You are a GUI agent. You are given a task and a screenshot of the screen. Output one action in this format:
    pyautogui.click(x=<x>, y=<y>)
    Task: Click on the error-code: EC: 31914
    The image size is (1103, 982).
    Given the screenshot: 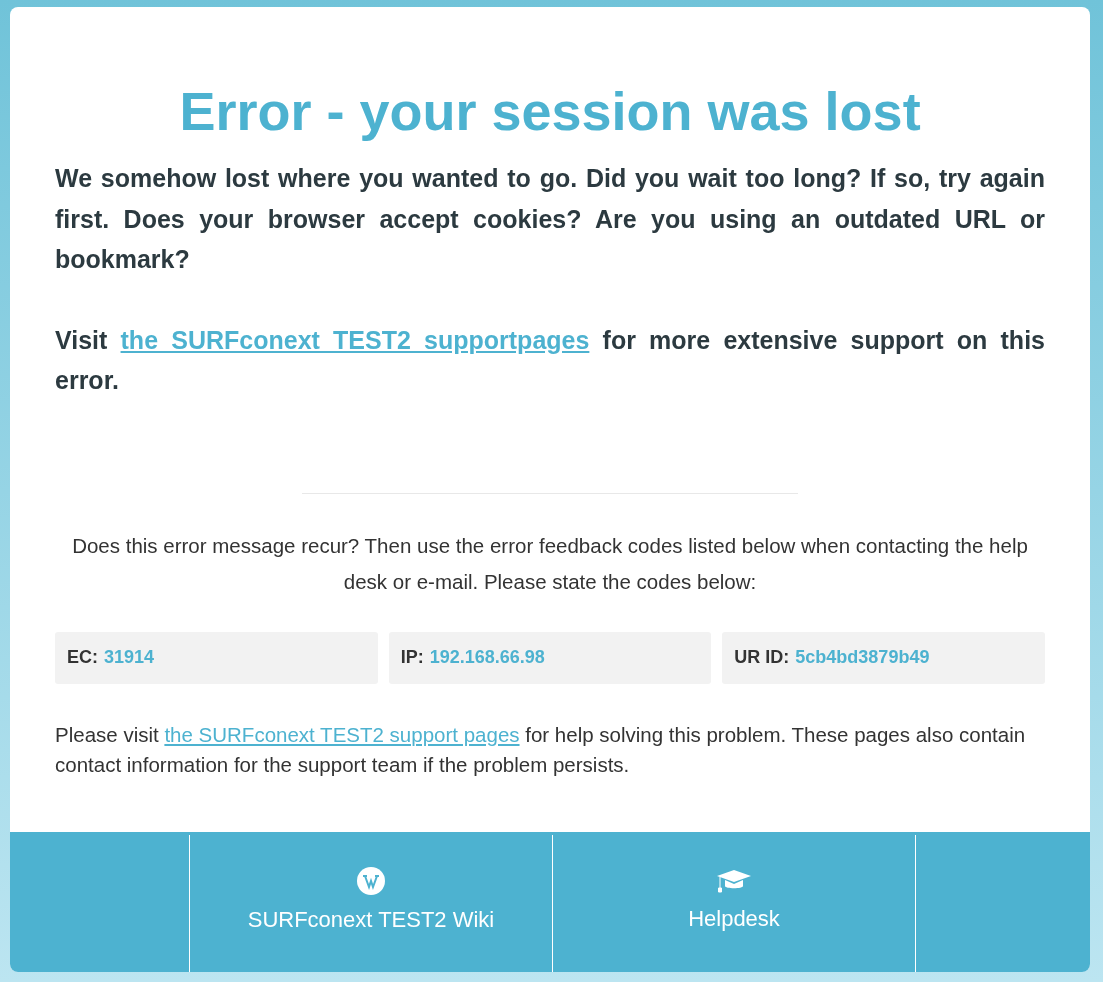 What is the action you would take?
    pyautogui.click(x=216, y=657)
    